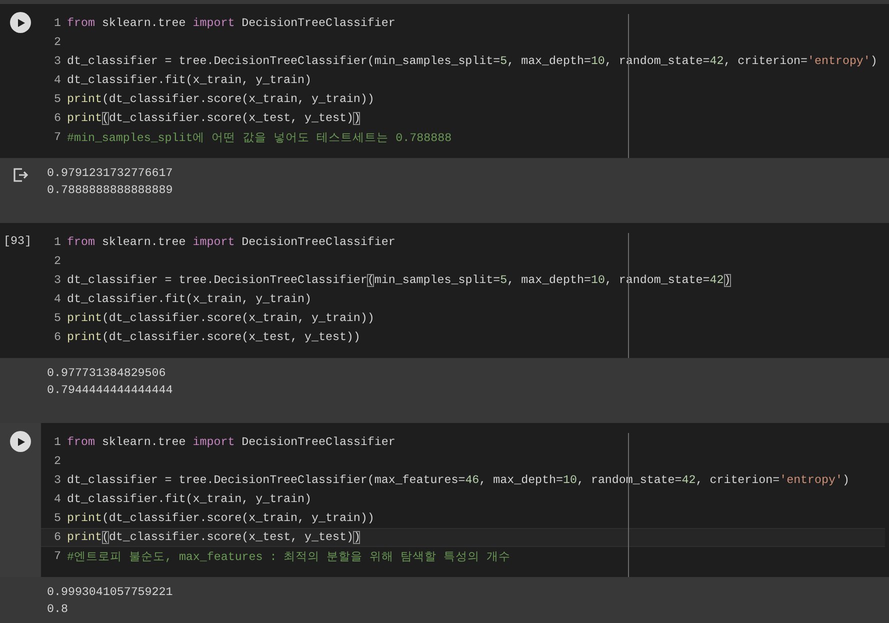  Describe the element at coordinates (458, 480) in the screenshot. I see `code-line: dt_classifier = tree.DecisionTreeClassifier(max_features=46, max_depth=10, random_state=42, criterion='entropy')` at that location.